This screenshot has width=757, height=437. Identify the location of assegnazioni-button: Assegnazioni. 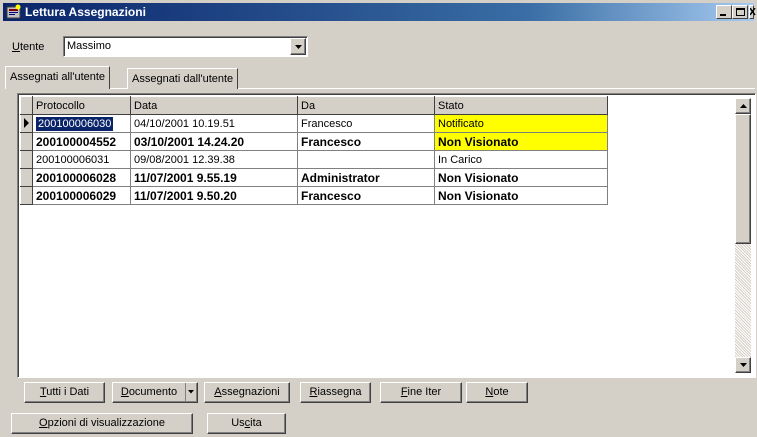
(247, 392).